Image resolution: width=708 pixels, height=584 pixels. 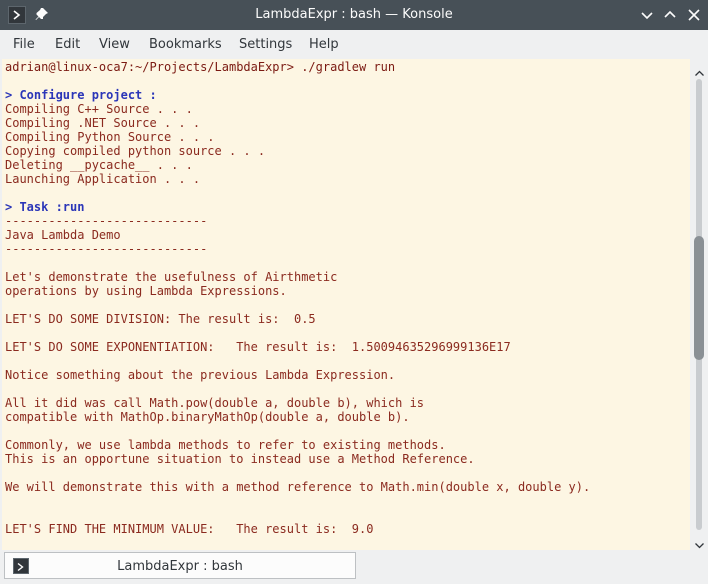 What do you see at coordinates (694, 15) in the screenshot?
I see `close-icon` at bounding box center [694, 15].